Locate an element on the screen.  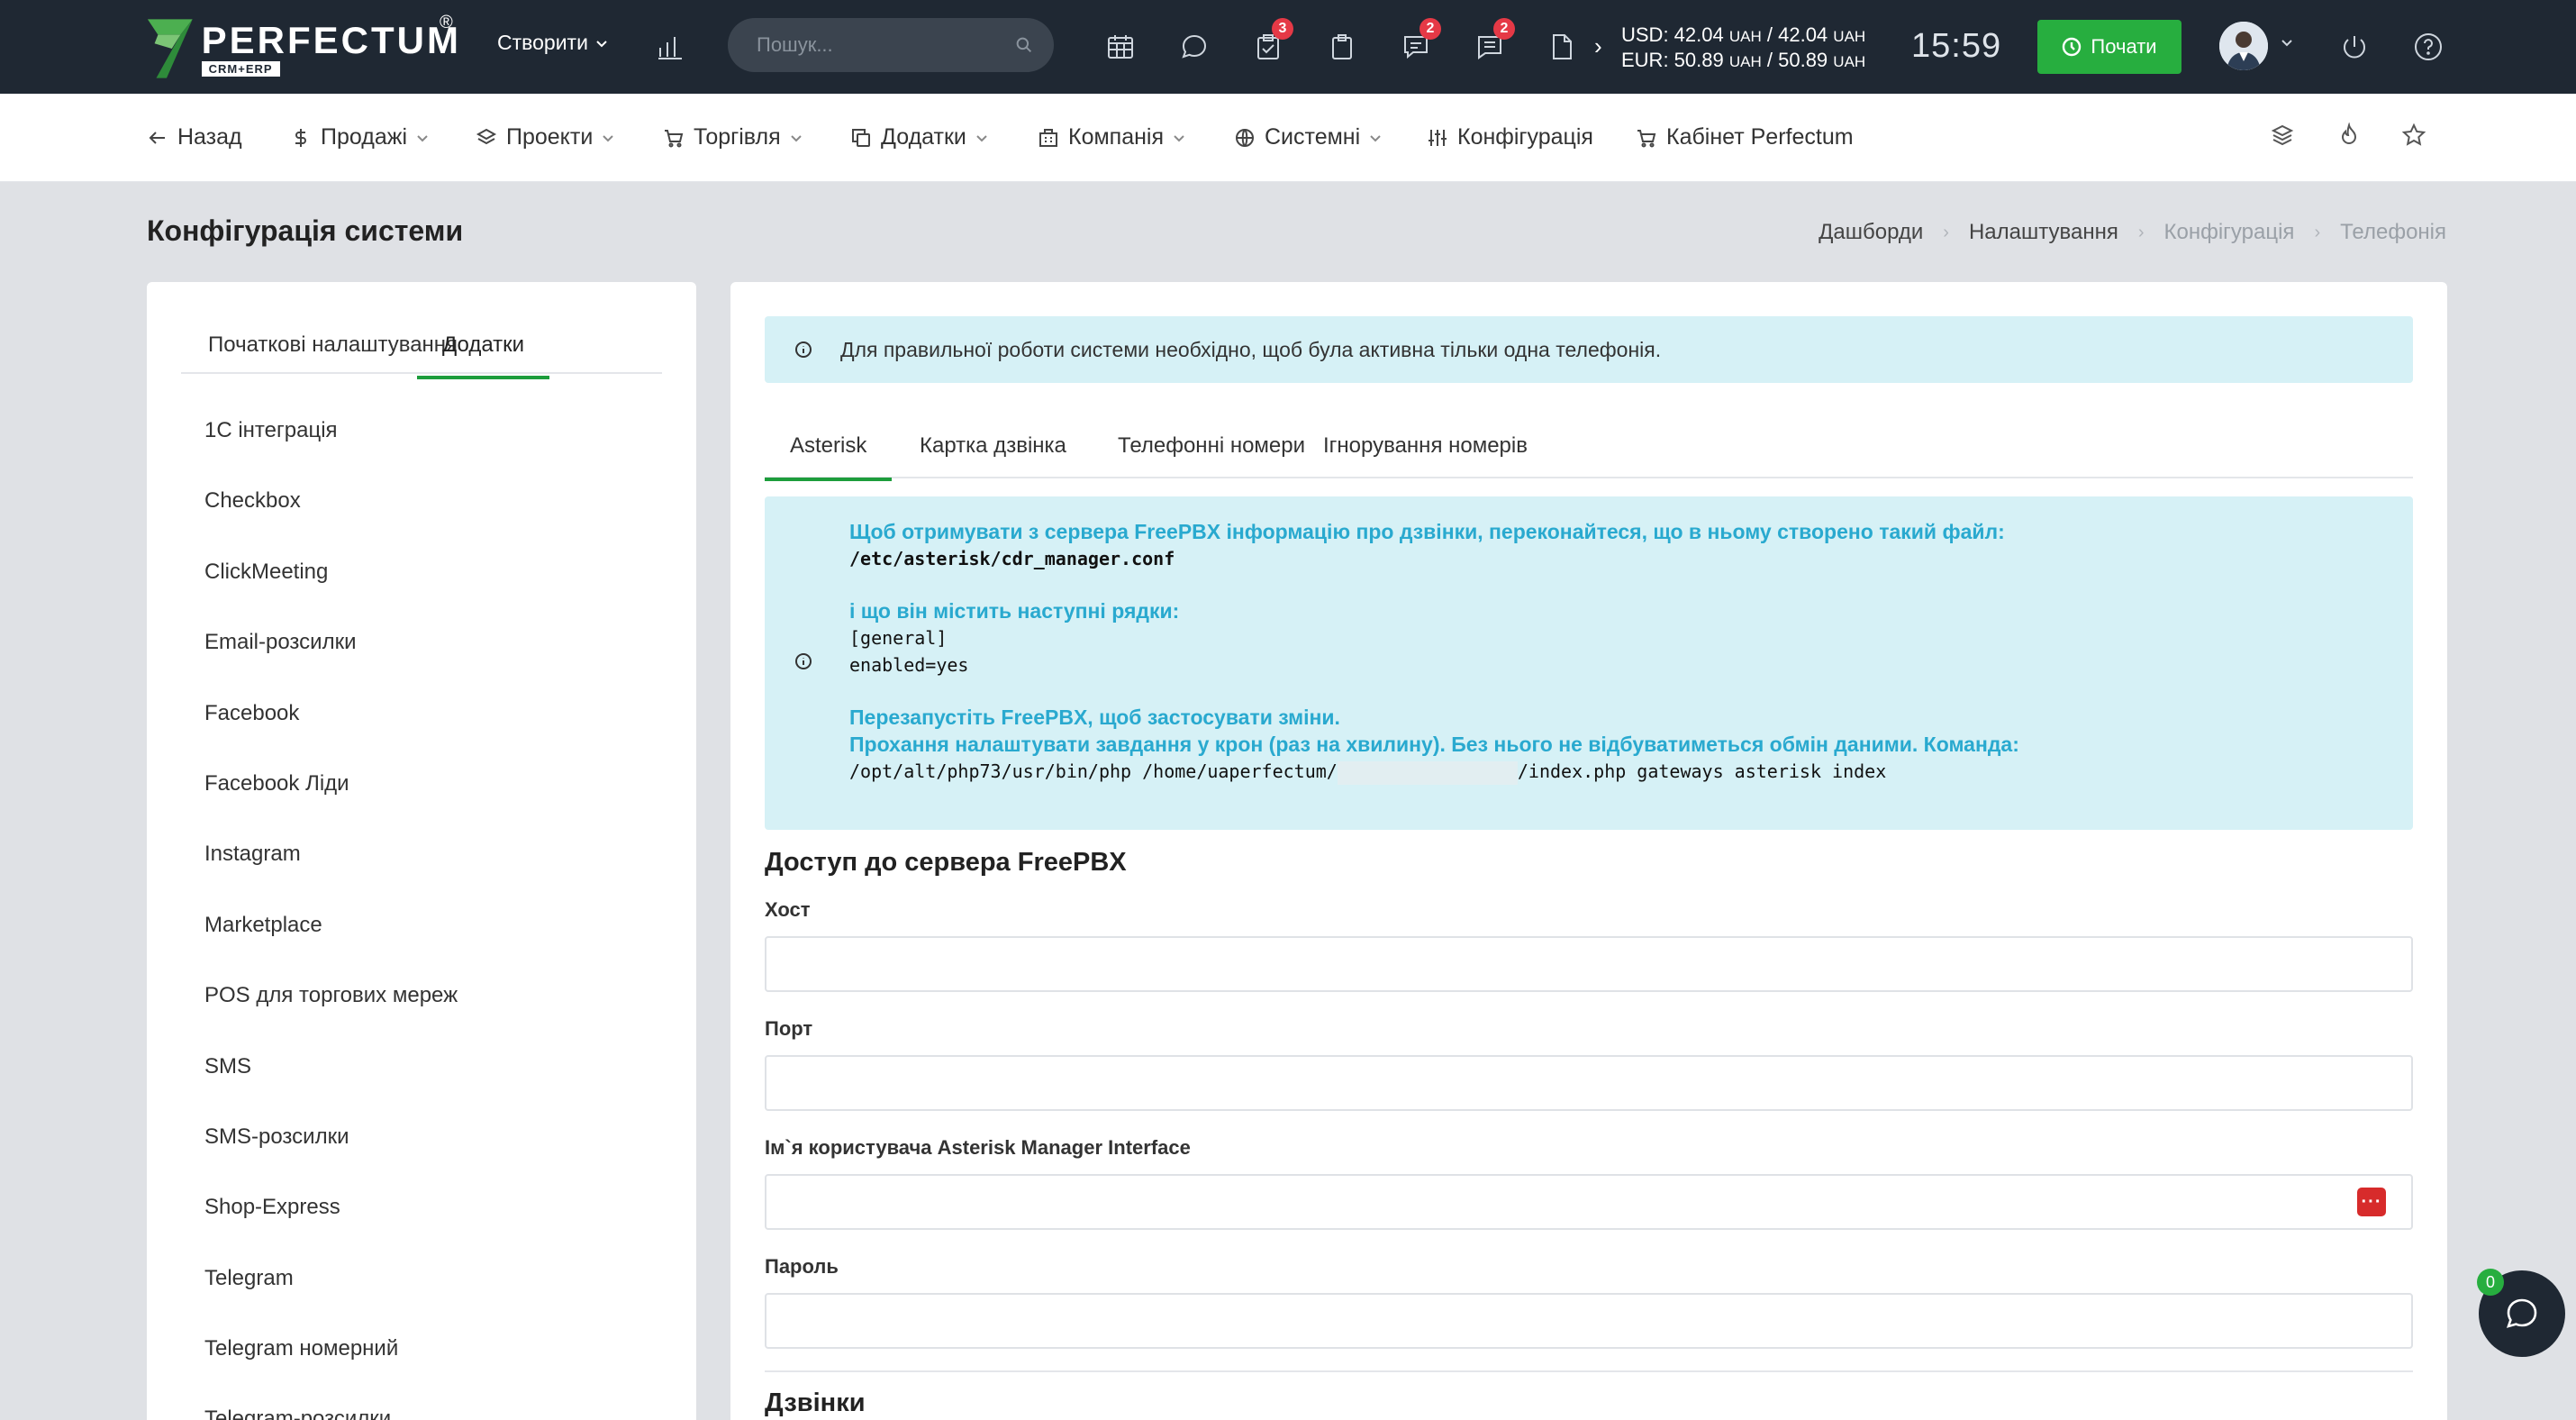
layers-button is located at coordinates (2284, 137).